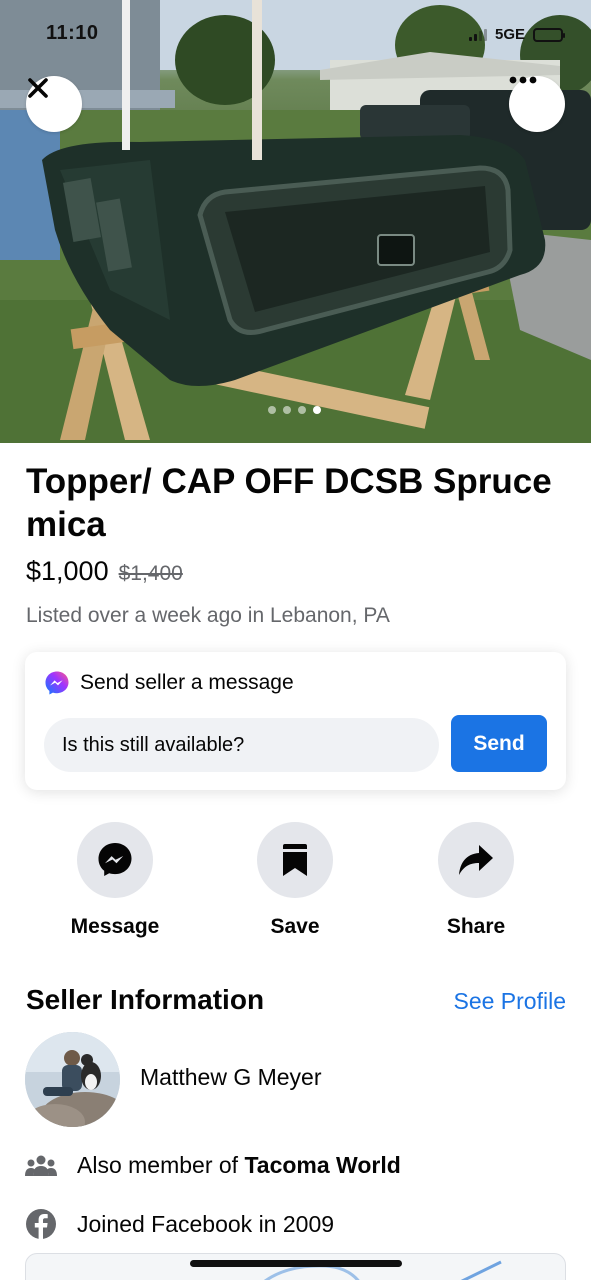 Image resolution: width=591 pixels, height=1280 pixels. Describe the element at coordinates (509, 34) in the screenshot. I see `network-label: 5GE` at that location.